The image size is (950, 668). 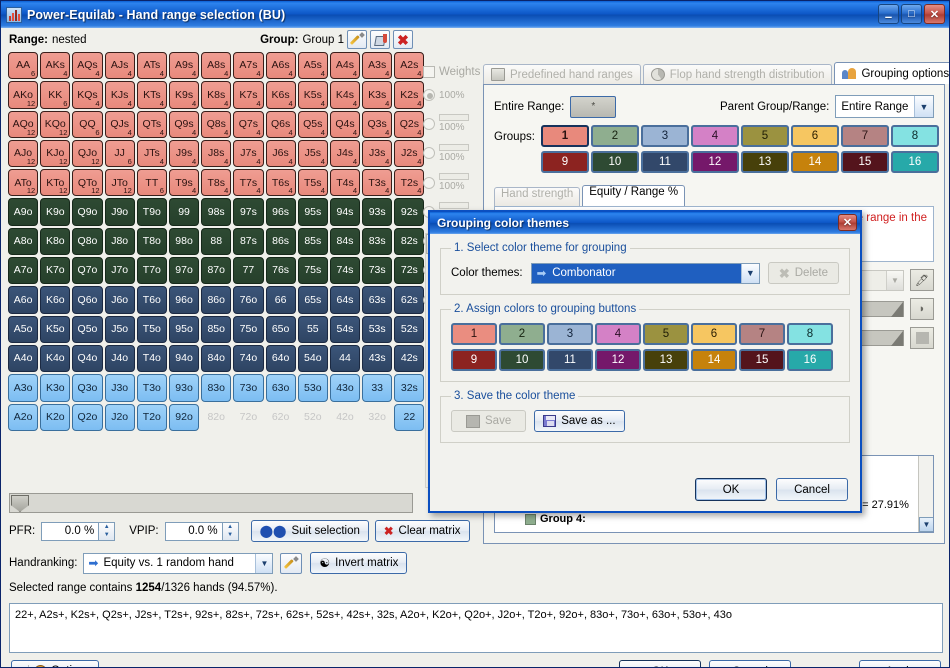 What do you see at coordinates (737, 74) in the screenshot?
I see `tab-flop-hand-strength-distribution: Flop hand strength distribution` at bounding box center [737, 74].